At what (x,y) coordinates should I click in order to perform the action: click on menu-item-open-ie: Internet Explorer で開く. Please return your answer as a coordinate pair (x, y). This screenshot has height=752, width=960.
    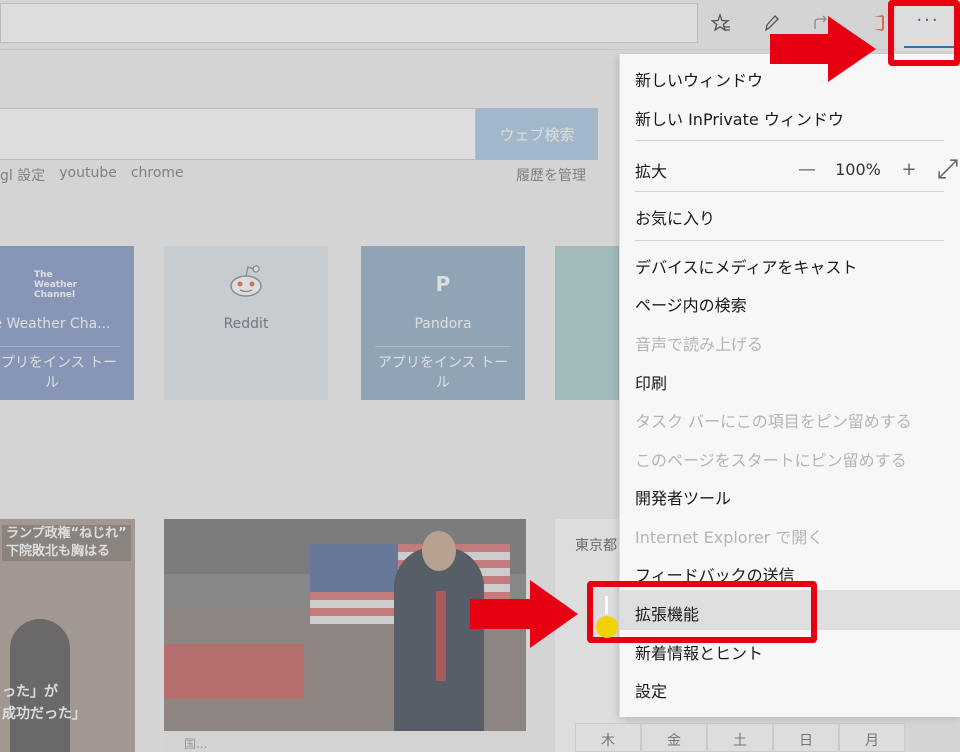
    Looking at the image, I should click on (729, 537).